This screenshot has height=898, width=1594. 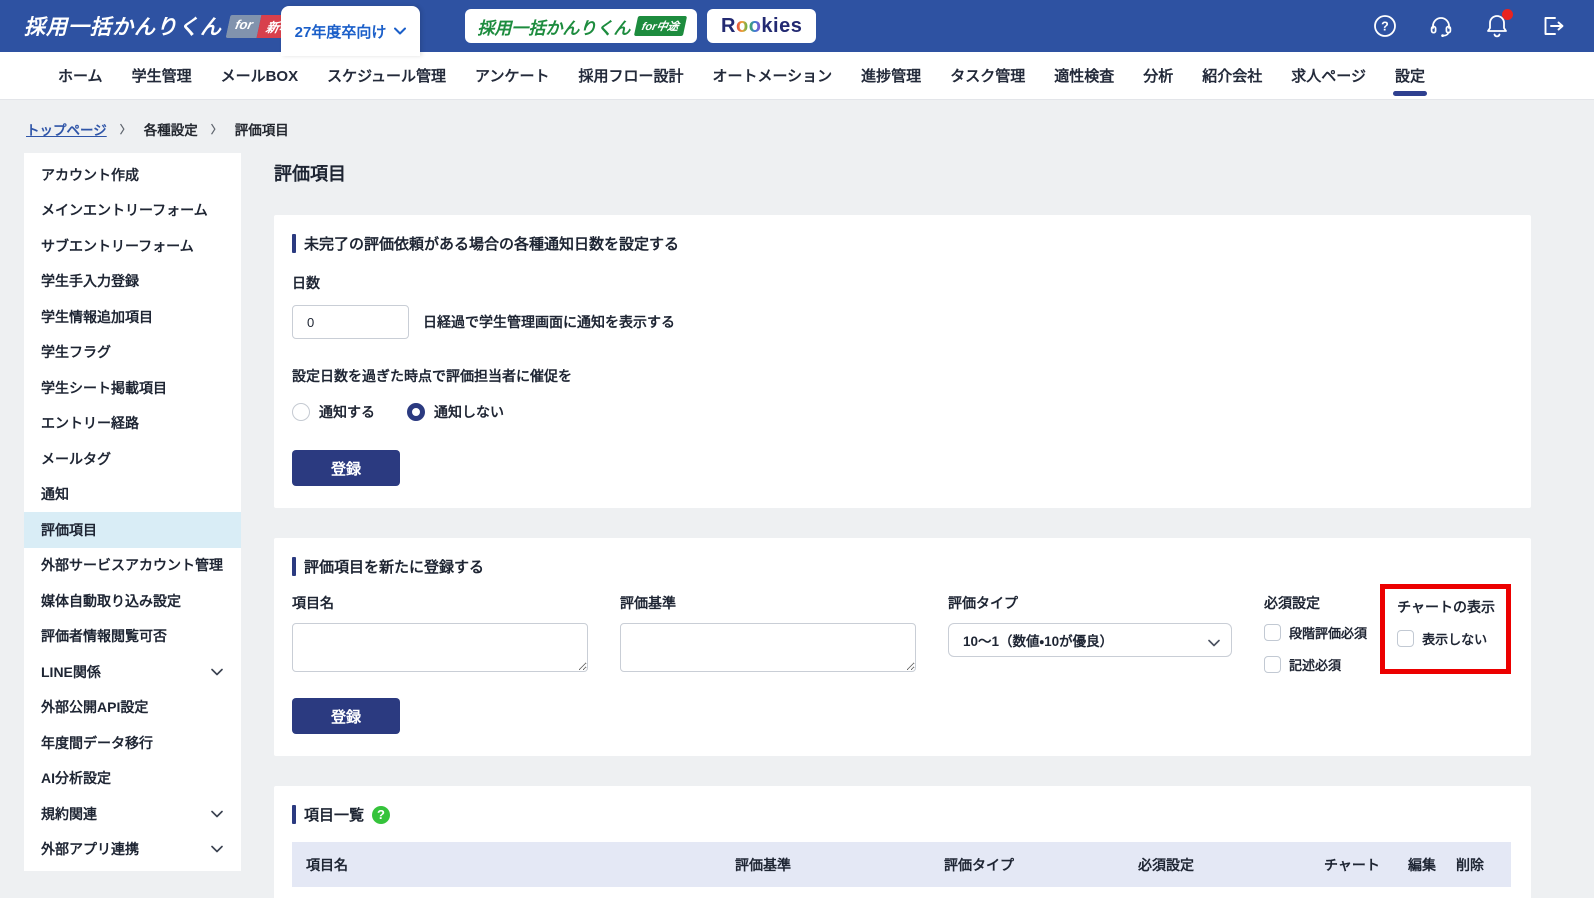 I want to click on logout-icon, so click(x=1553, y=26).